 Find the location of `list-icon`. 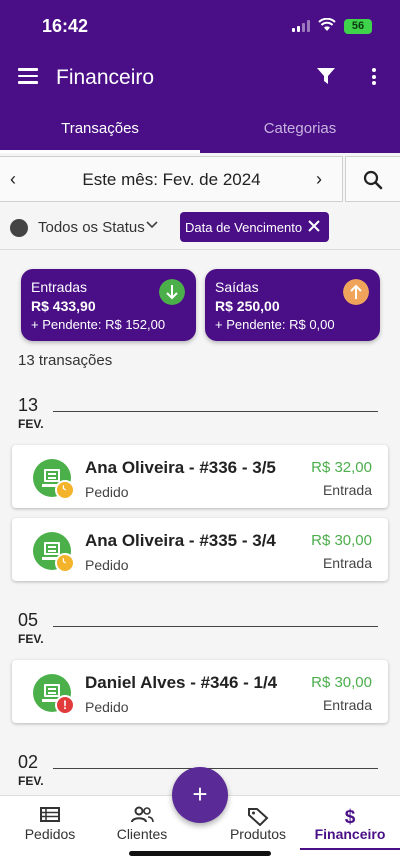

list-icon is located at coordinates (50, 814).